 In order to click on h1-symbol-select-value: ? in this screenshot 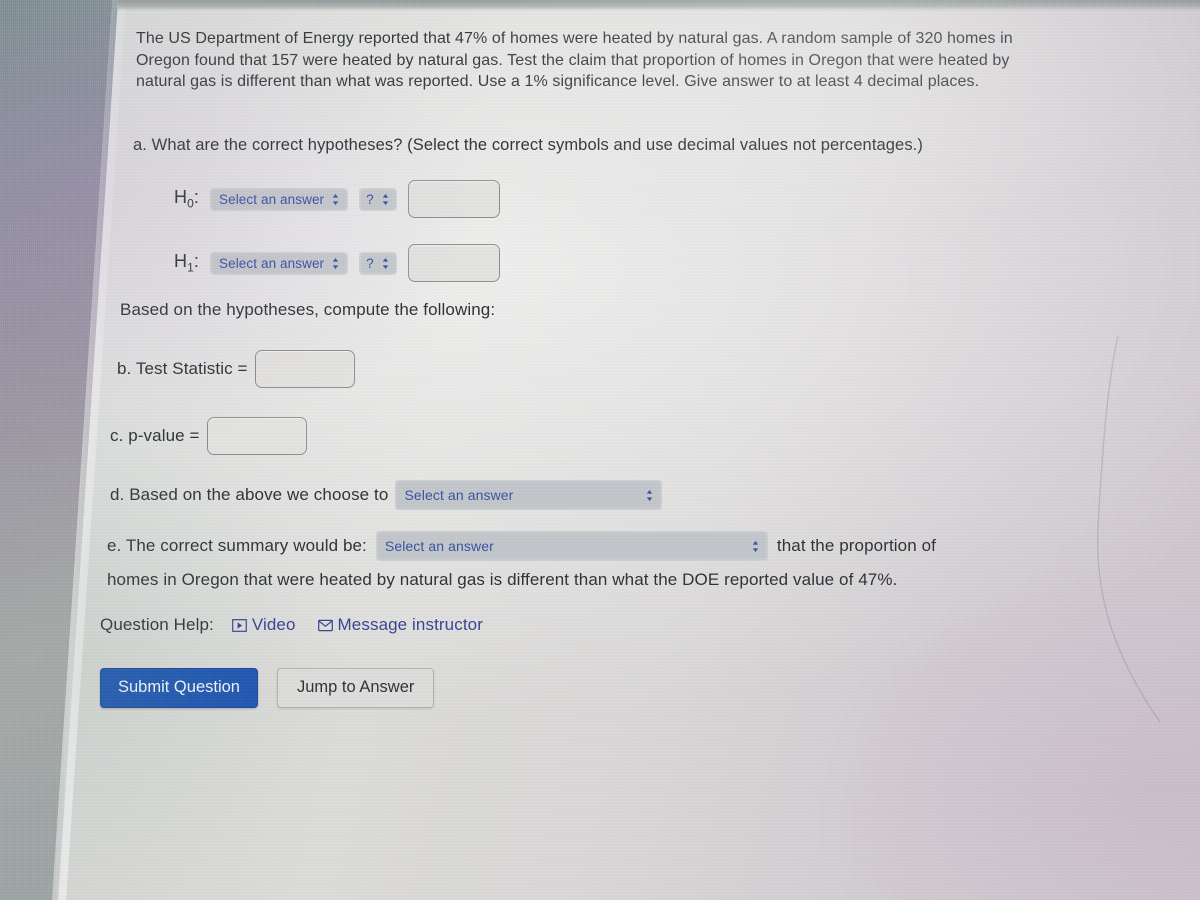, I will do `click(370, 263)`.